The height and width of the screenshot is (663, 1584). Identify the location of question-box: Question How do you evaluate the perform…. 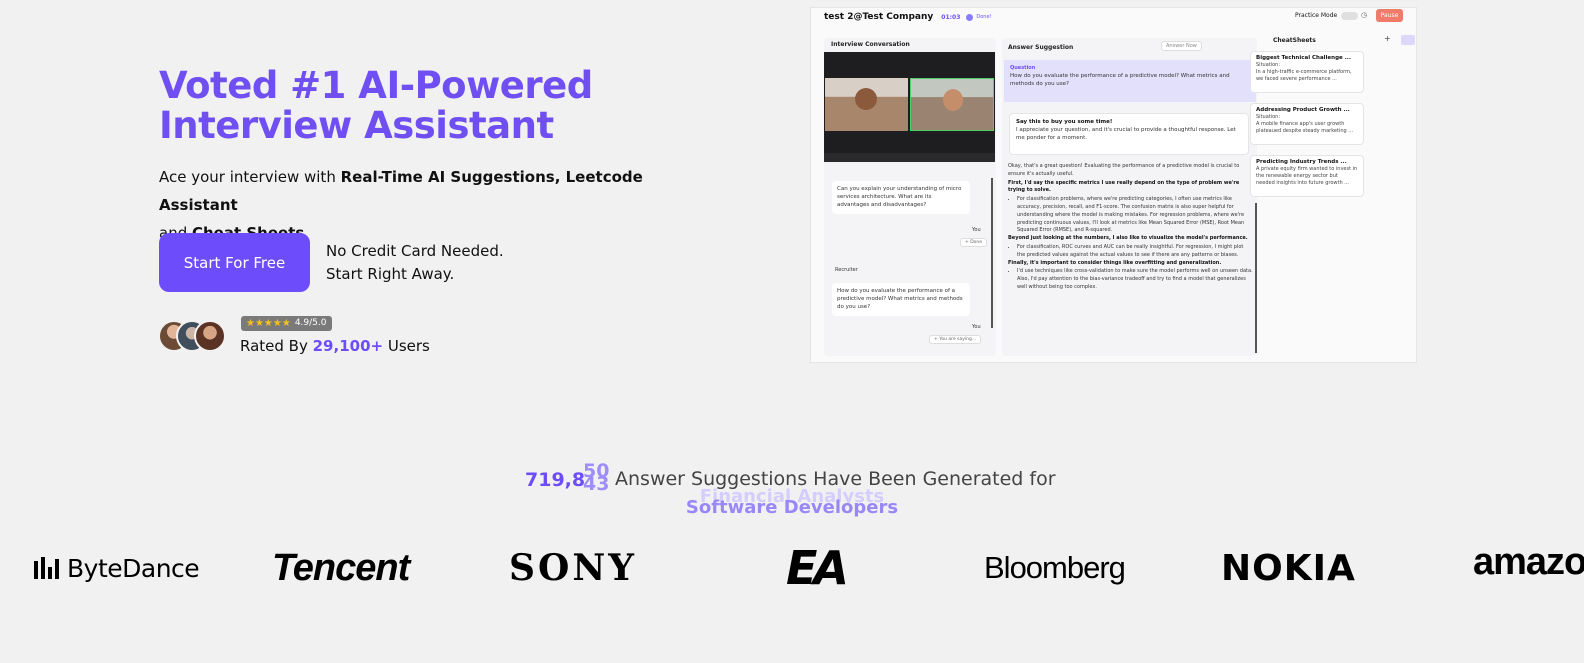
(1130, 81).